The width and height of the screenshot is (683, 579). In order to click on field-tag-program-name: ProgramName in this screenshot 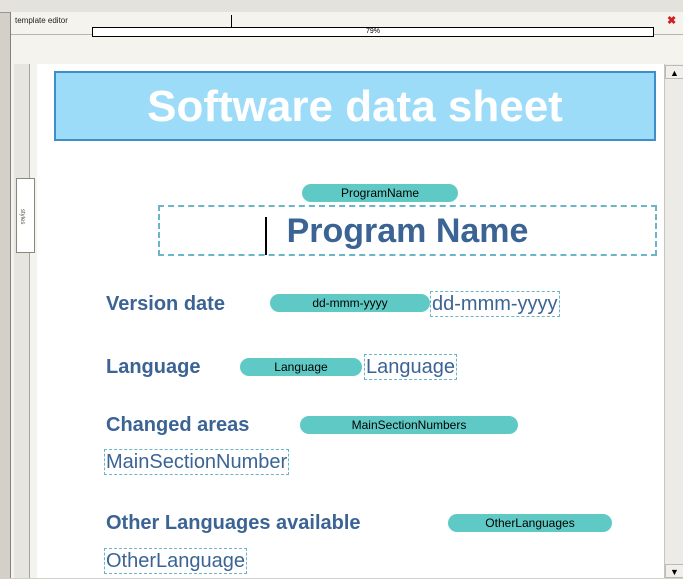, I will do `click(380, 193)`.